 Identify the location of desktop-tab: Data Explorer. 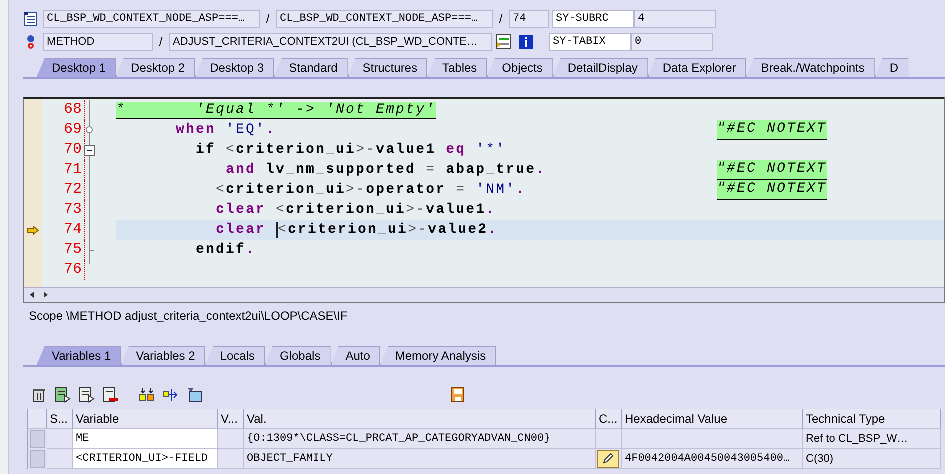
(697, 67).